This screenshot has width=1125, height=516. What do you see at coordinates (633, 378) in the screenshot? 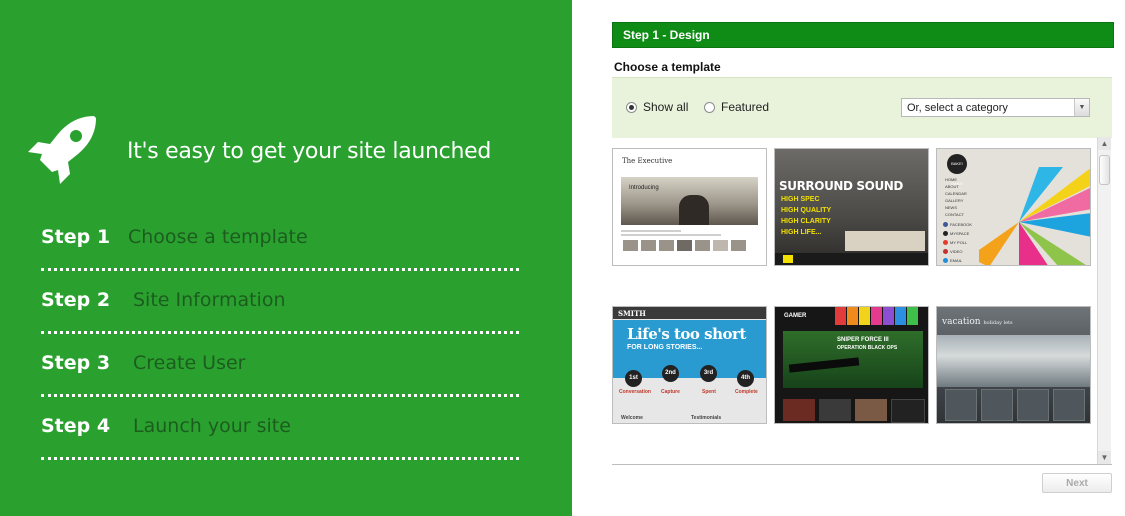
I see `thumb-step-badge: 1st` at bounding box center [633, 378].